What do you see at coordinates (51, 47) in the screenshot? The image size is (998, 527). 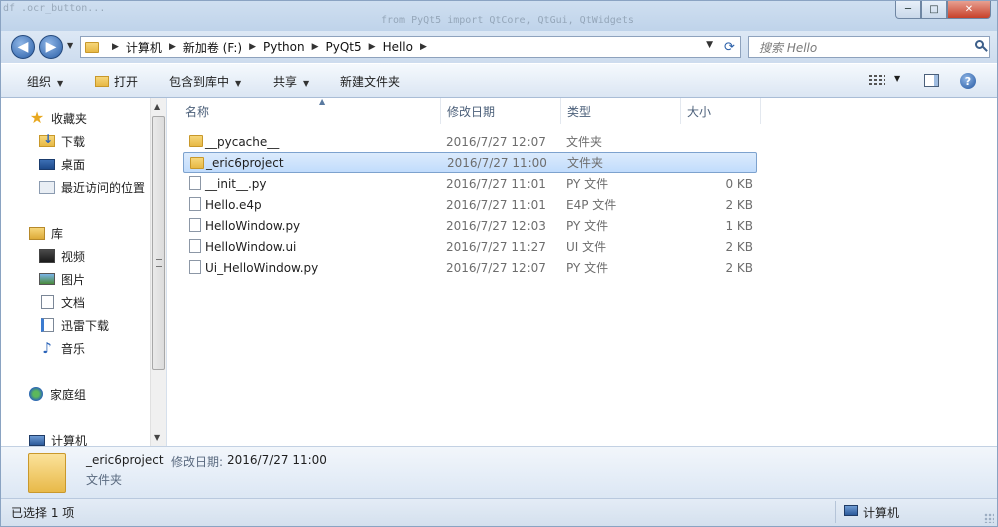 I see `forward-button: ▶` at bounding box center [51, 47].